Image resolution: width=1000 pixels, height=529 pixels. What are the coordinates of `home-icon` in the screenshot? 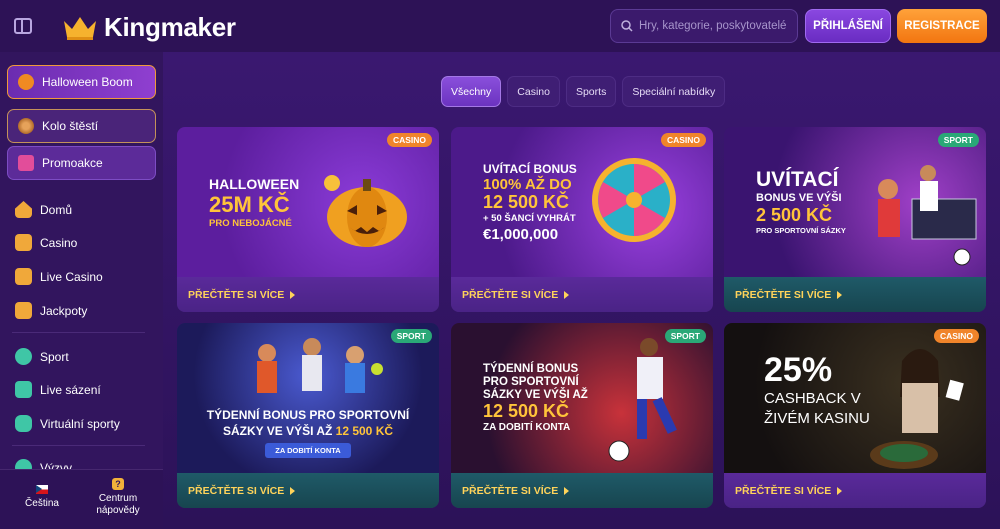 It's located at (23, 209).